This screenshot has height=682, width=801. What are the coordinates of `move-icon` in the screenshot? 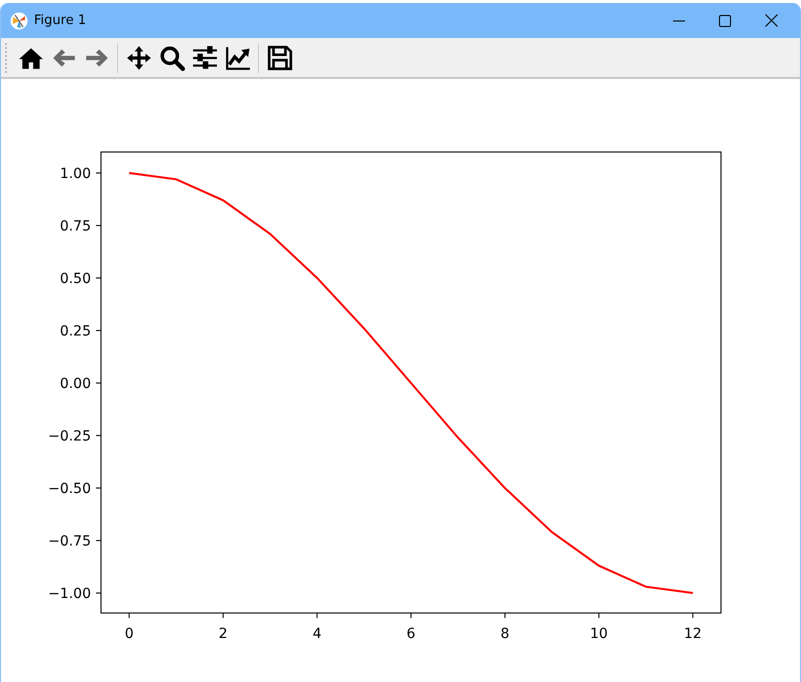 It's located at (139, 57).